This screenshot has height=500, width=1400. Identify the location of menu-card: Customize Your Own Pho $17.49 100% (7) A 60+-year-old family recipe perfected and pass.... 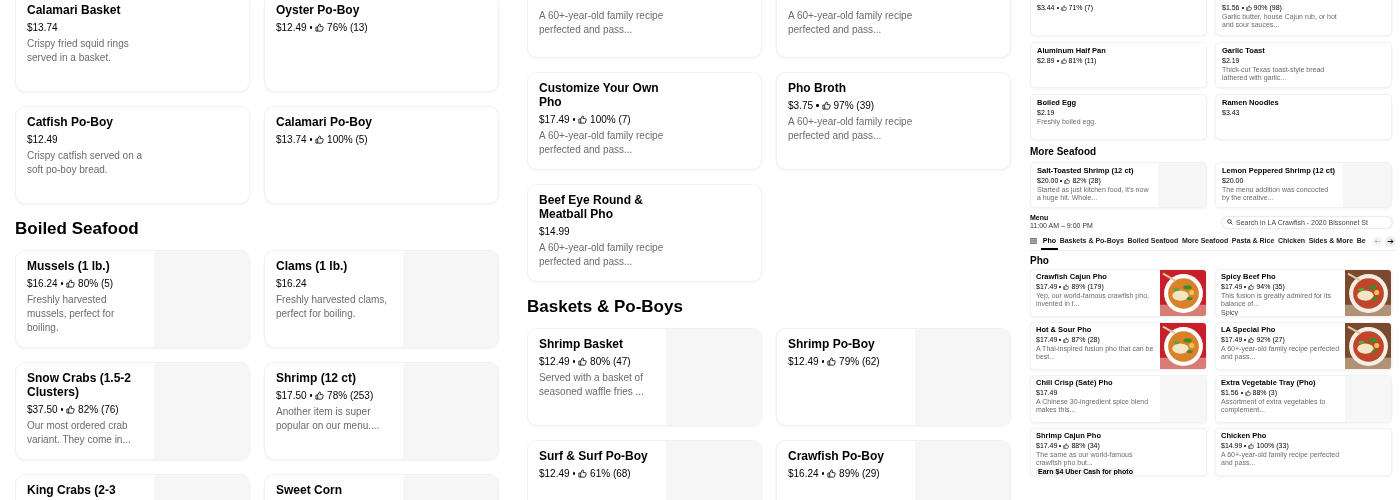
(644, 121).